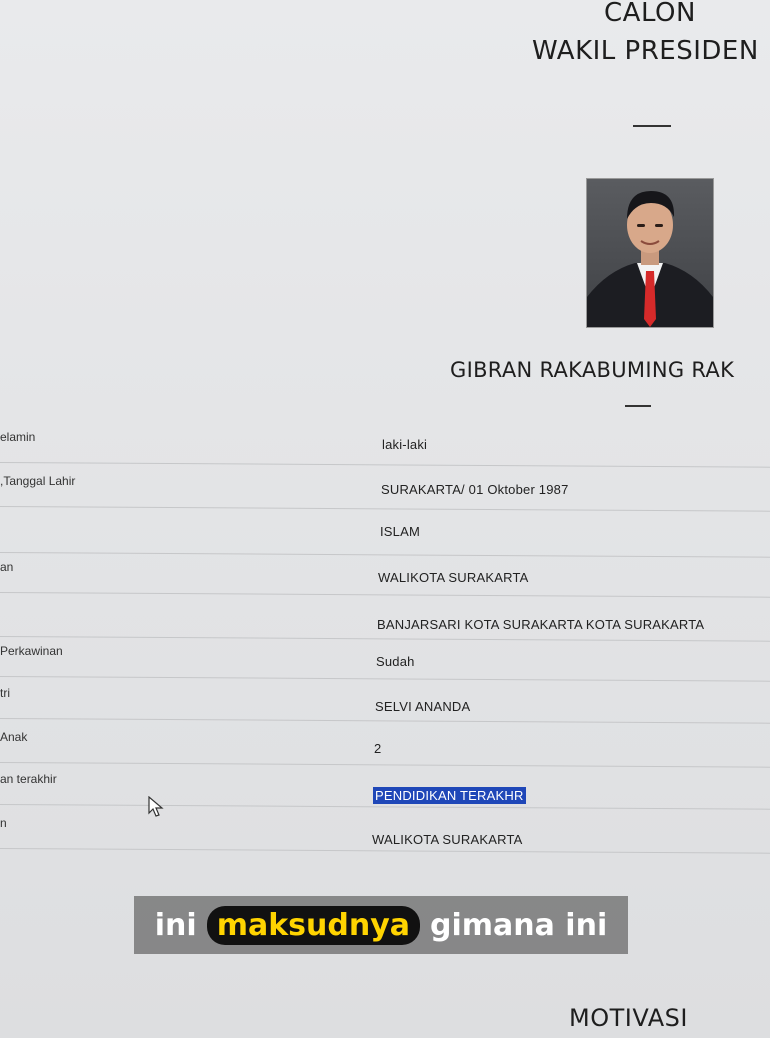  Describe the element at coordinates (175, 925) in the screenshot. I see `caption-text-1: ini` at that location.